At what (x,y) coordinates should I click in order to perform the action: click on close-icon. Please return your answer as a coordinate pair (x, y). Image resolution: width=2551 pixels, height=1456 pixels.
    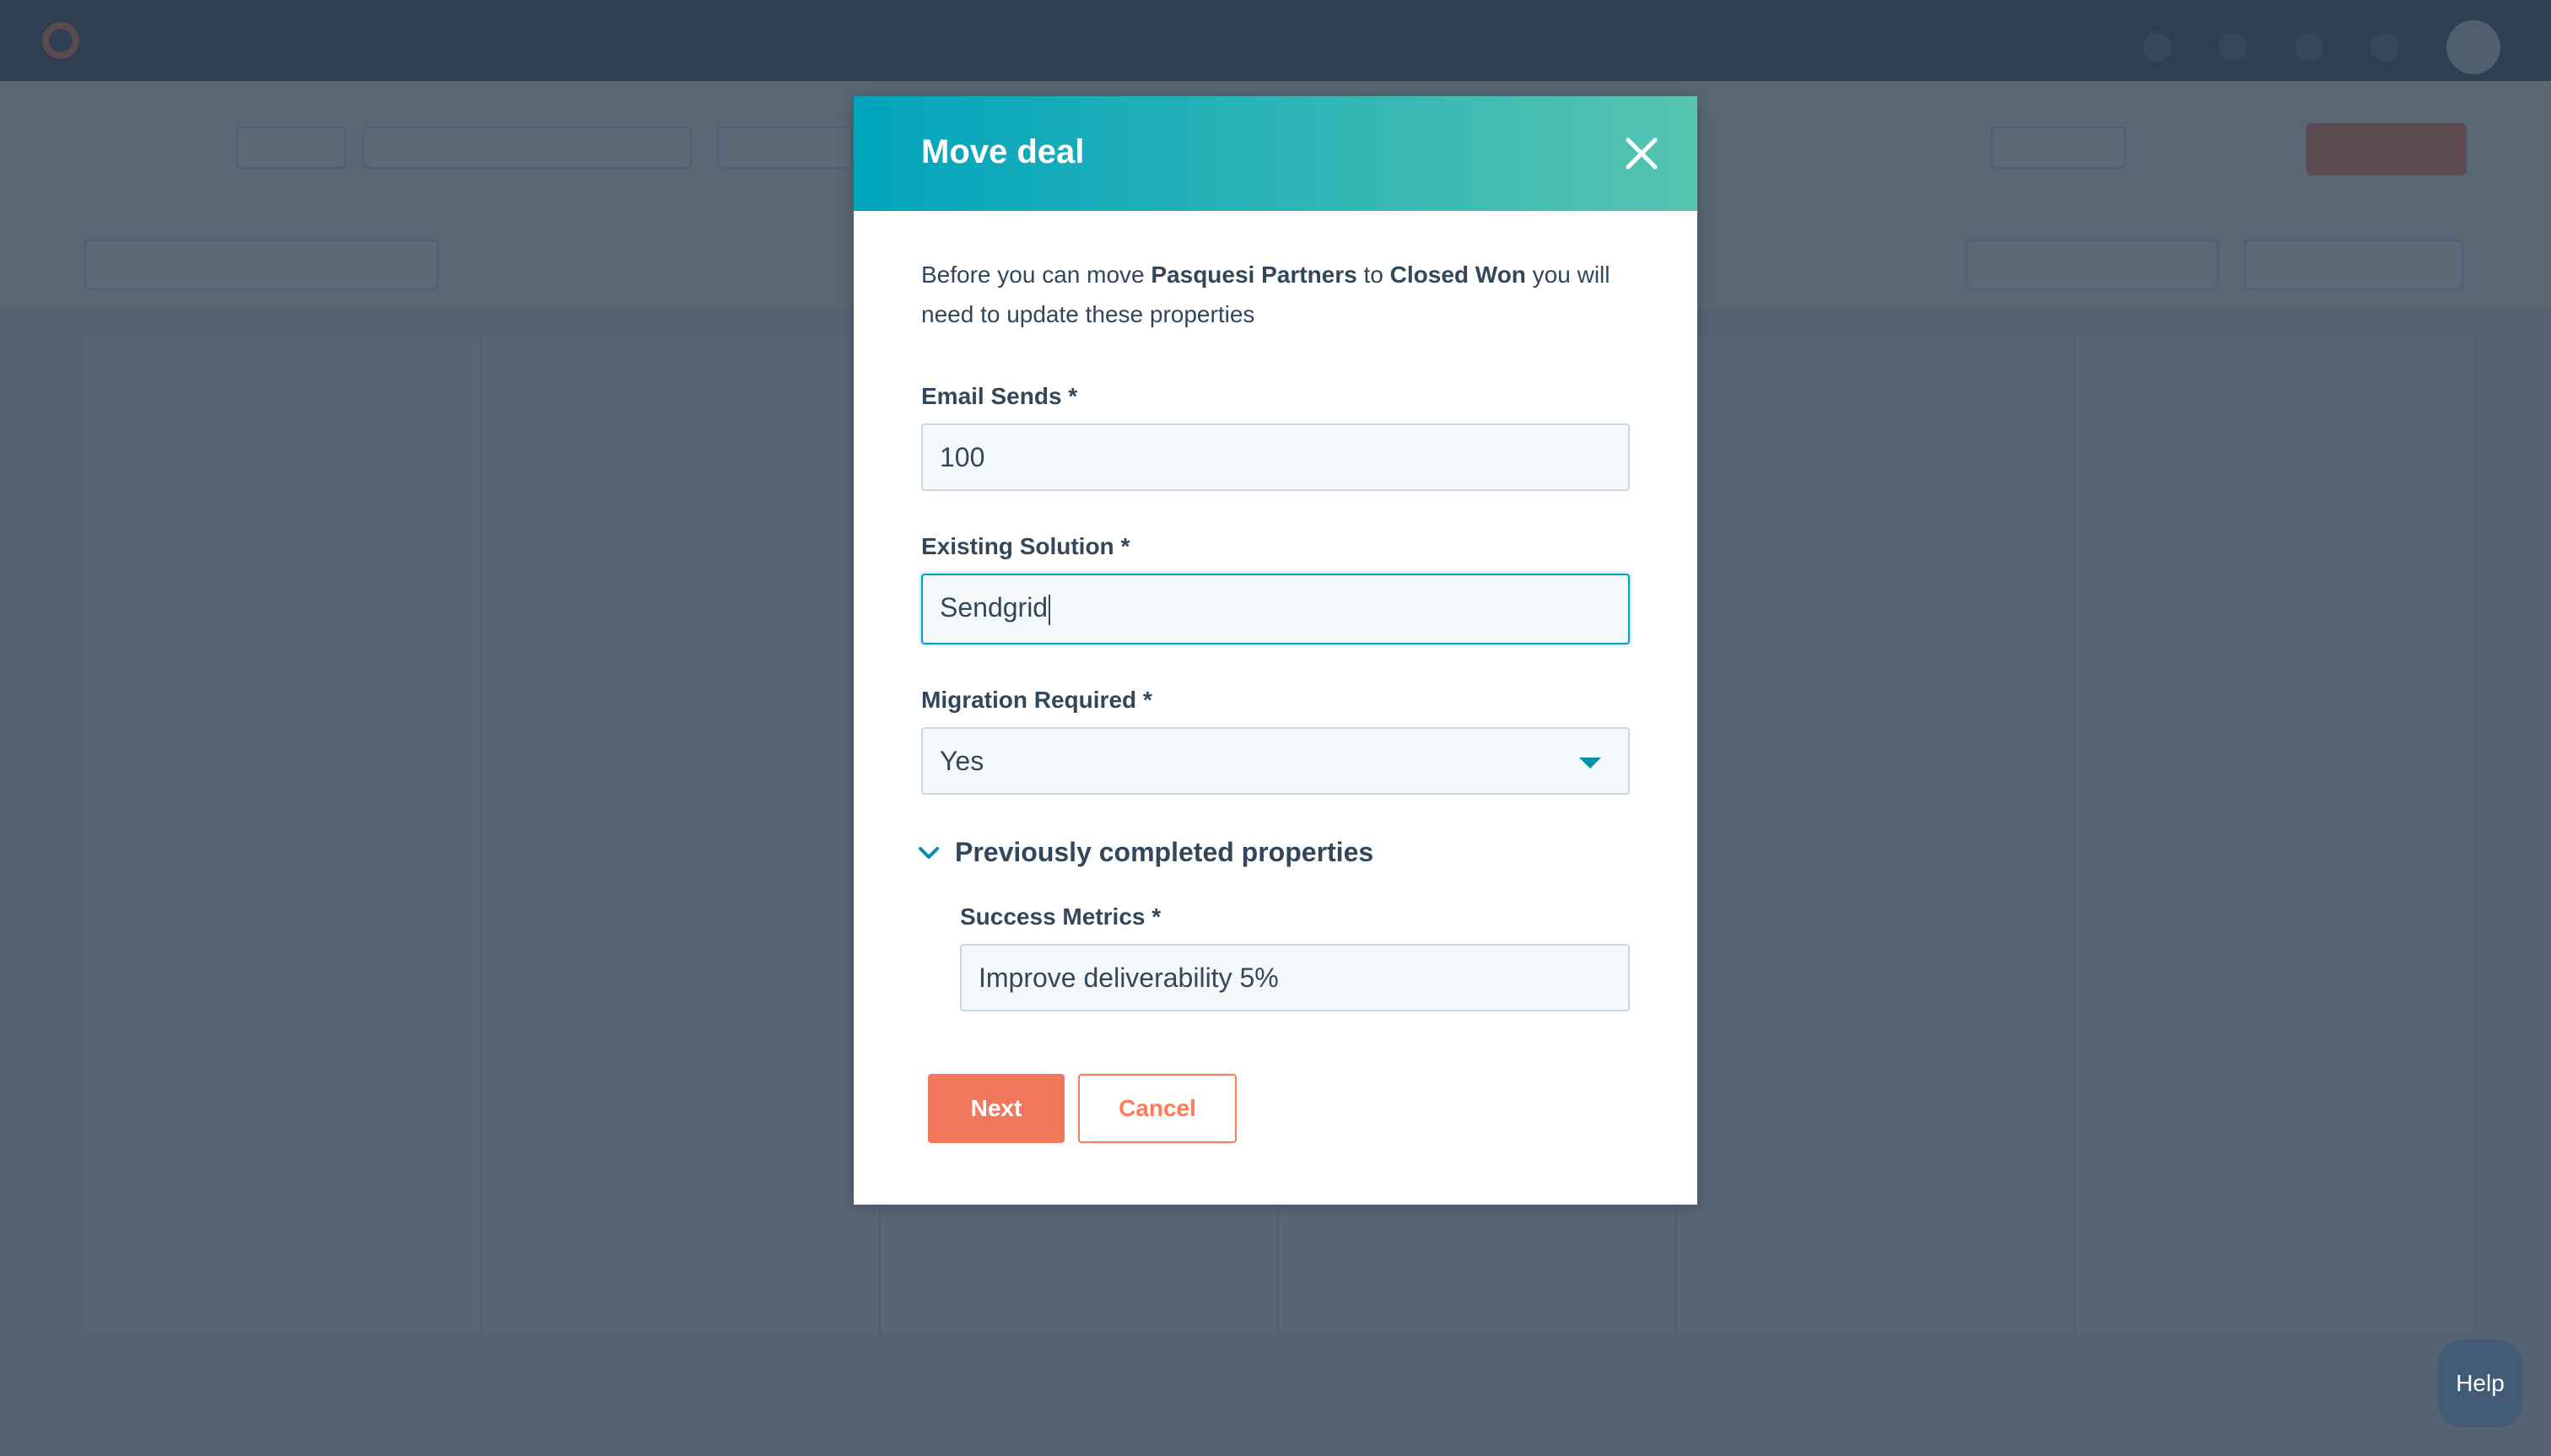
    Looking at the image, I should click on (1642, 154).